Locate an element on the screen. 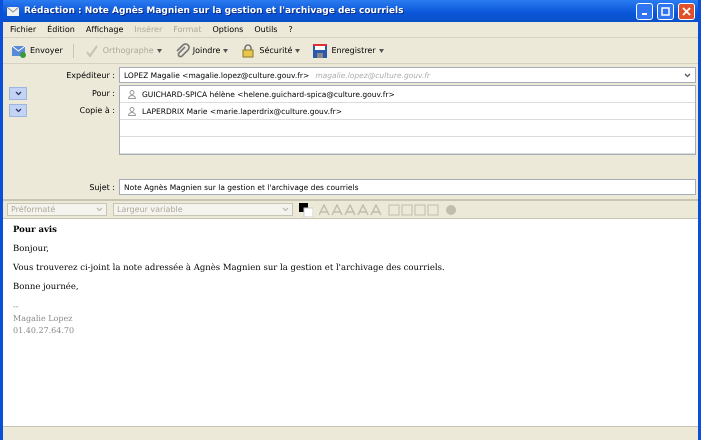 The width and height of the screenshot is (701, 440). menu-item: ? is located at coordinates (290, 29).